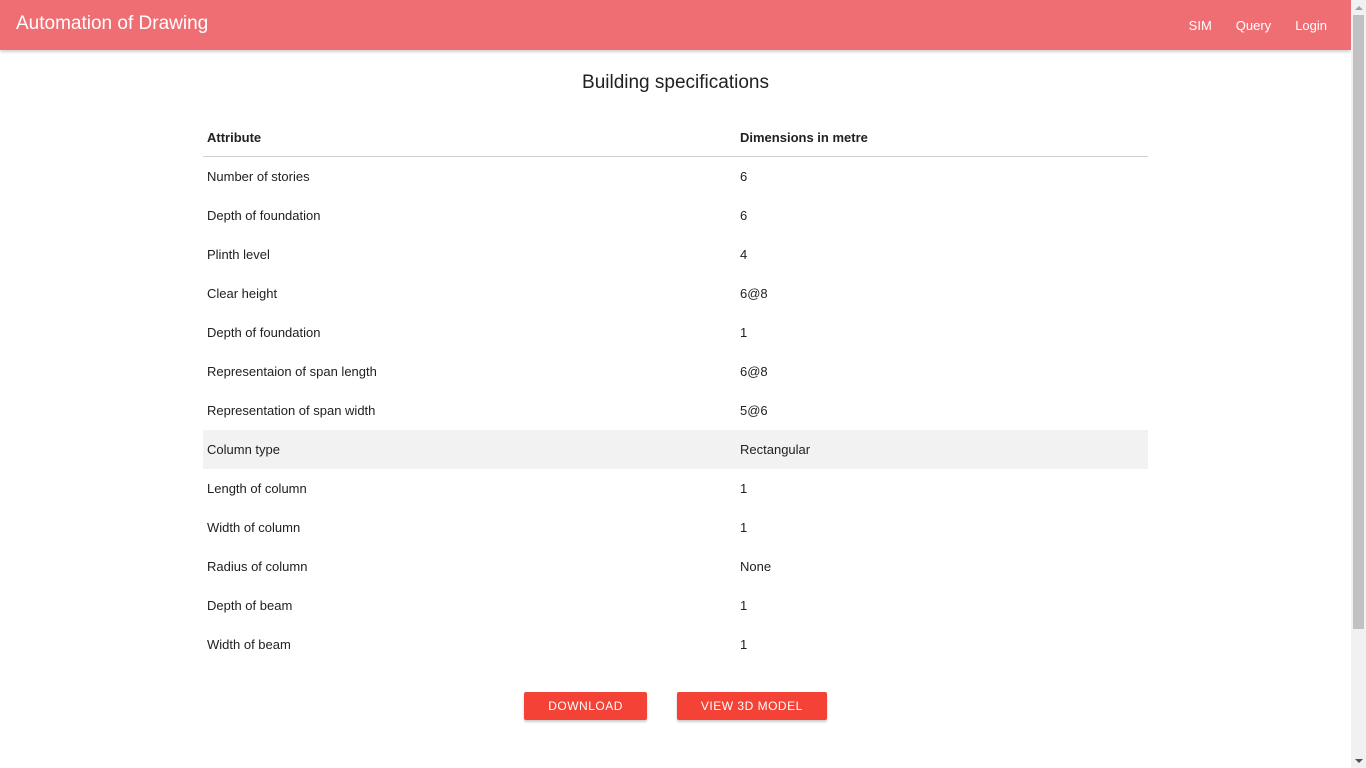 This screenshot has width=1366, height=768. Describe the element at coordinates (254, 527) in the screenshot. I see `attribute-cell: Width of column` at that location.